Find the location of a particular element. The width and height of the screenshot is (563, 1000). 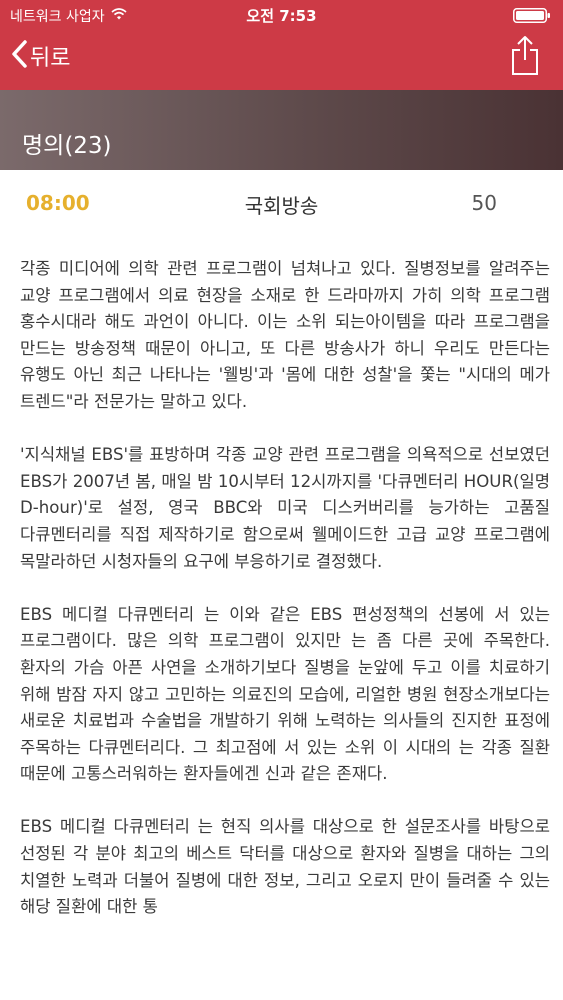

status-bar: 네트워크 사업자 오전 7:53 is located at coordinates (281, 14).